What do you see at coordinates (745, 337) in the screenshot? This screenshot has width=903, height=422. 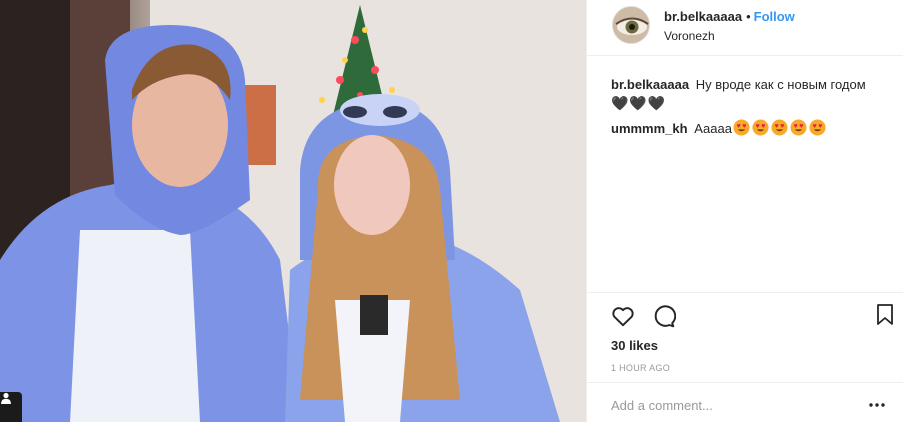 I see `post-actions: 30 likes 1 HOUR AGO` at bounding box center [745, 337].